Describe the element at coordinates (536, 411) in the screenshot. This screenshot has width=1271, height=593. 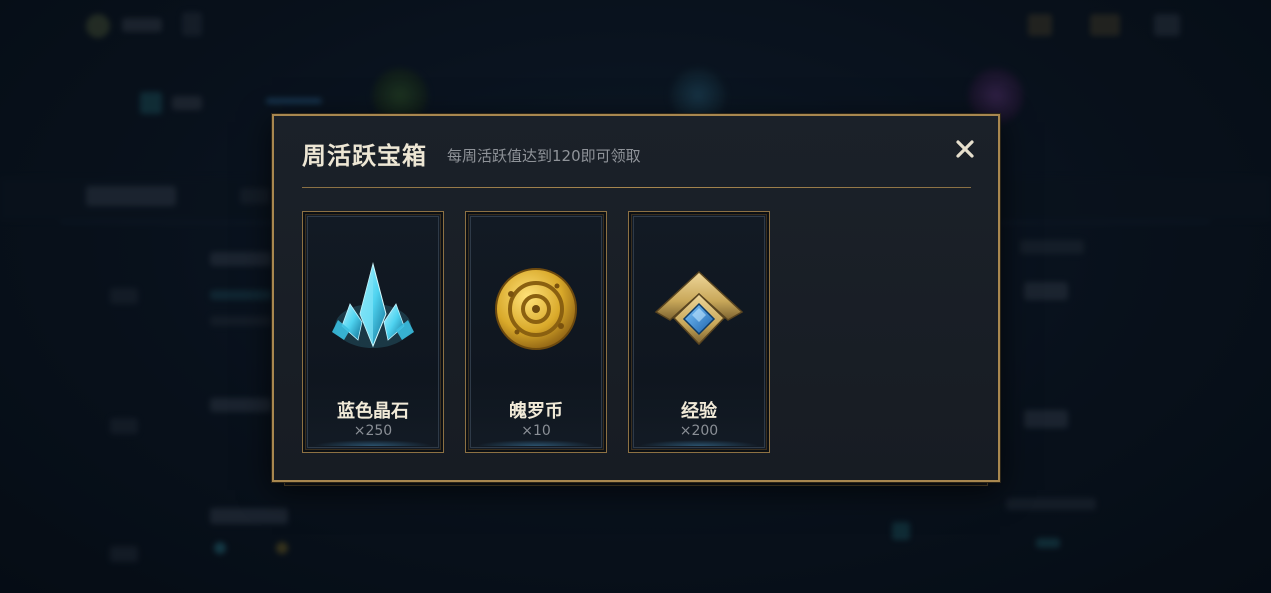
I see `reward-name: 魄罗币` at that location.